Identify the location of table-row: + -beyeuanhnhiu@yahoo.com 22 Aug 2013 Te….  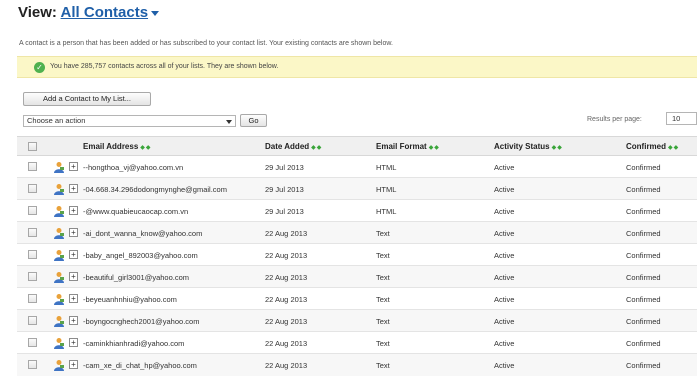
(357, 299).